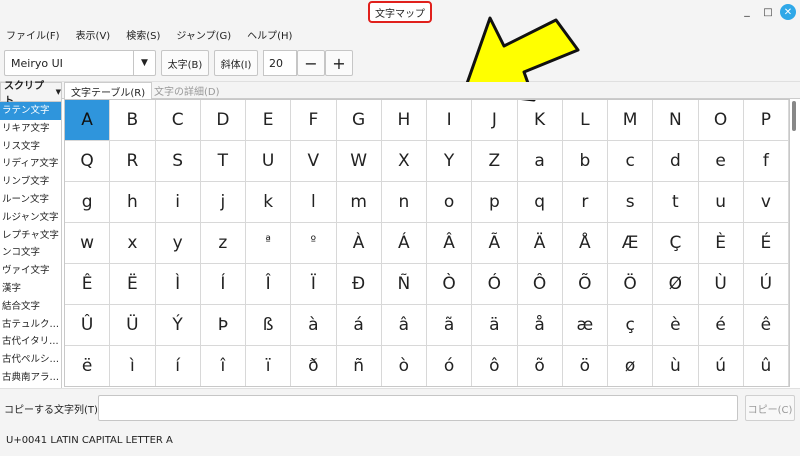 The width and height of the screenshot is (800, 456). Describe the element at coordinates (721, 161) in the screenshot. I see `character-cell: e` at that location.